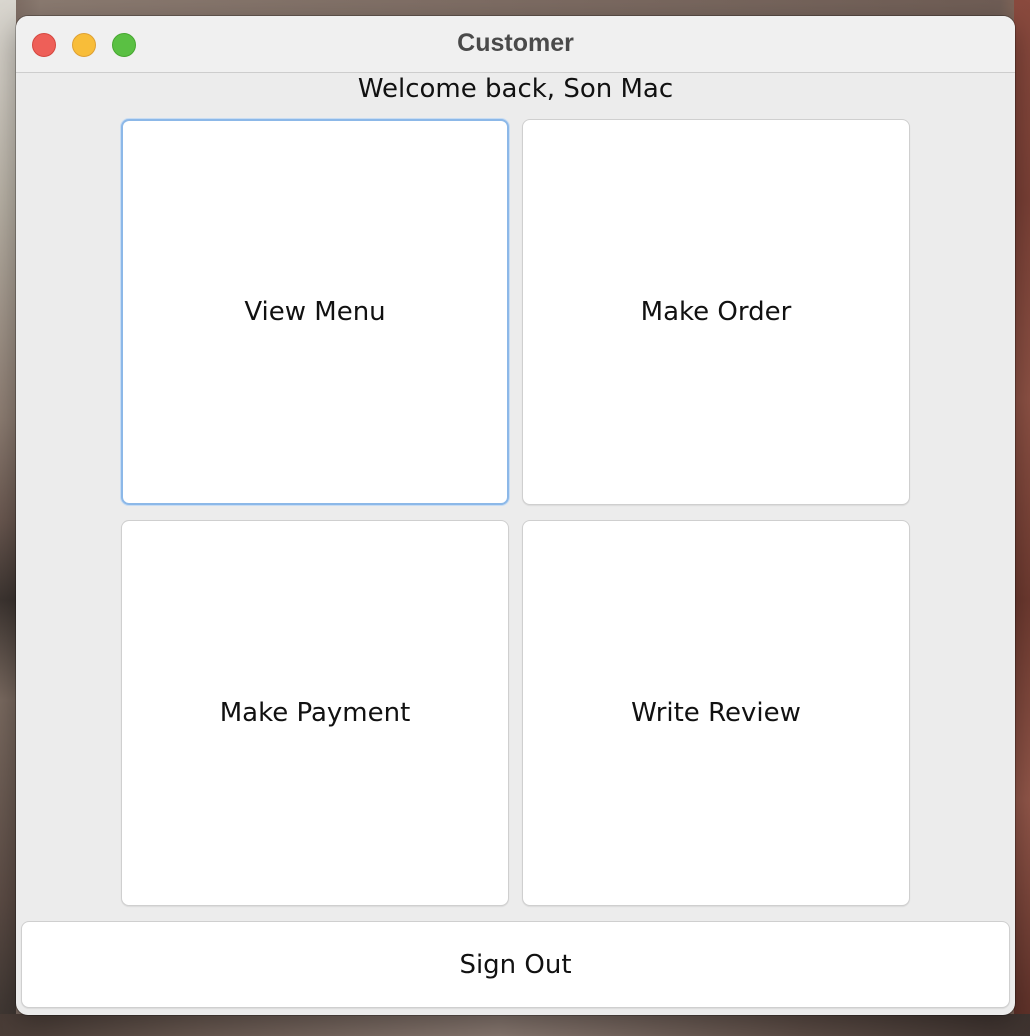 The image size is (1030, 1036). What do you see at coordinates (515, 1025) in the screenshot?
I see `desktop-background-bottom` at bounding box center [515, 1025].